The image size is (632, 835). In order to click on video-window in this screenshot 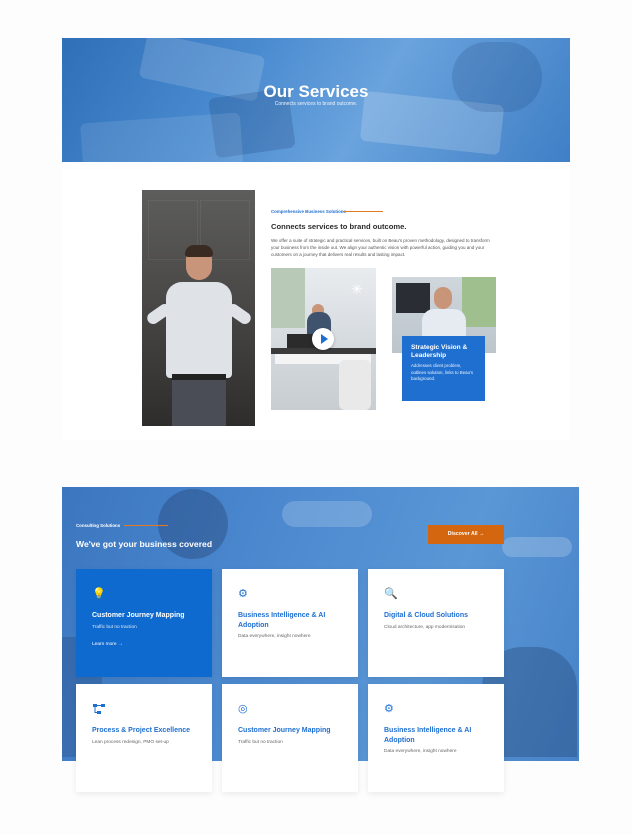, I will do `click(288, 298)`.